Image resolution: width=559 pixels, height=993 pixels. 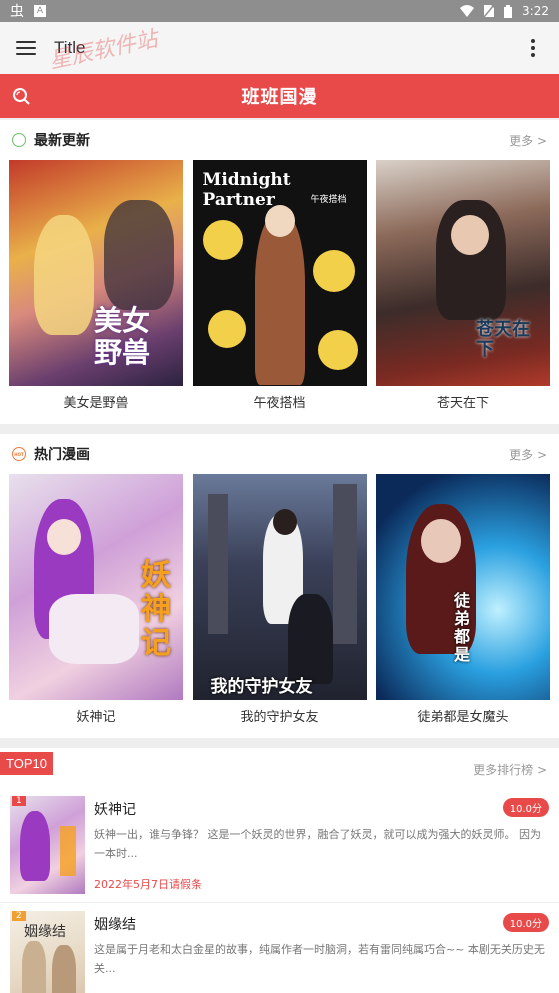 I want to click on latest-header: 最新更新 更多 >, so click(x=279, y=140).